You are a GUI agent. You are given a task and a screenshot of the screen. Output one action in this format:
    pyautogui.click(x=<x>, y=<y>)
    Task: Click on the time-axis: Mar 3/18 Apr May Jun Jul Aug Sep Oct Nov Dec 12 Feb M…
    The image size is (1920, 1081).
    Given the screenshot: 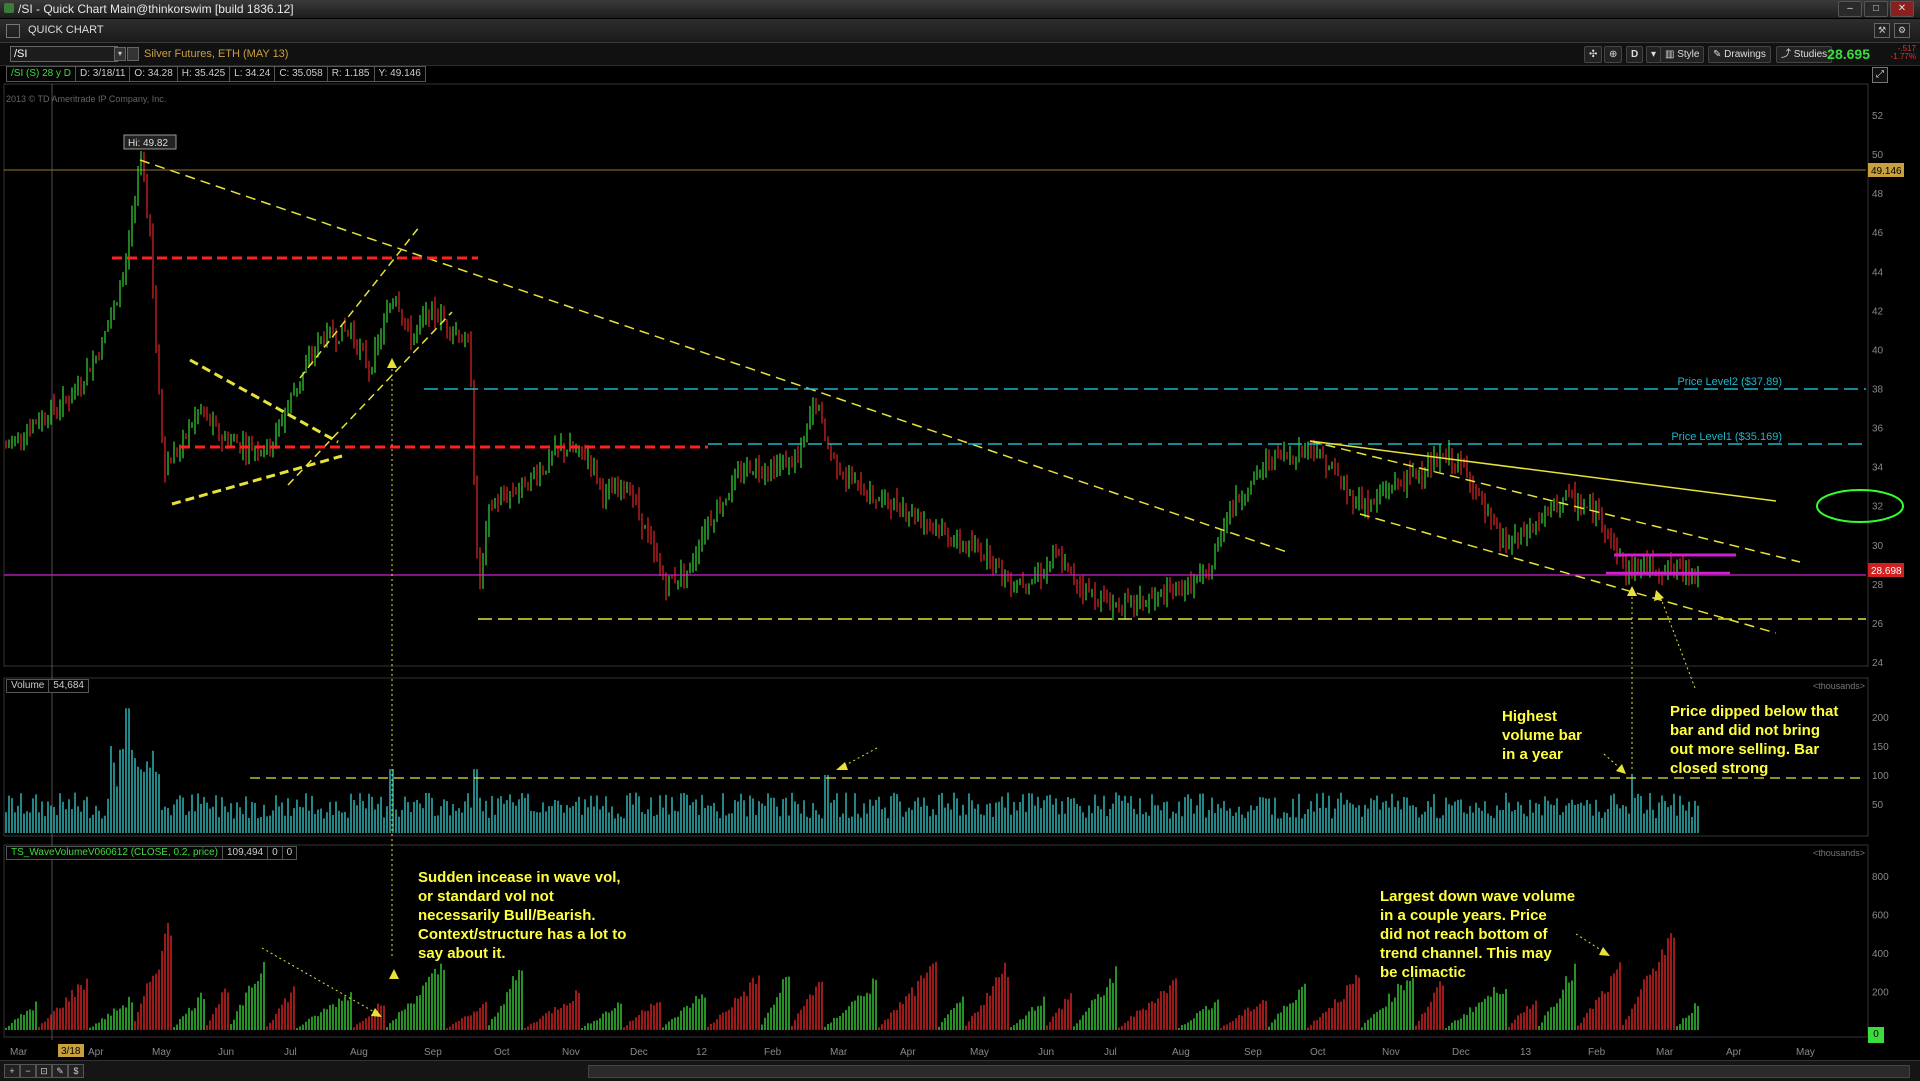 What is the action you would take?
    pyautogui.click(x=912, y=1051)
    